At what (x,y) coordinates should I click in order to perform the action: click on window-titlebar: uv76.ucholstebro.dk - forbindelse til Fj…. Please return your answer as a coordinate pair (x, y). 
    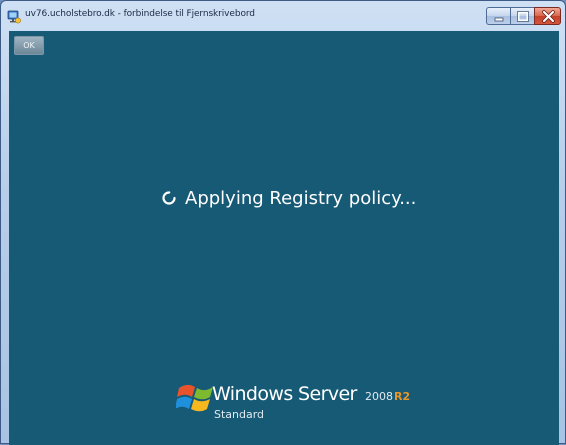
    Looking at the image, I should click on (283, 16).